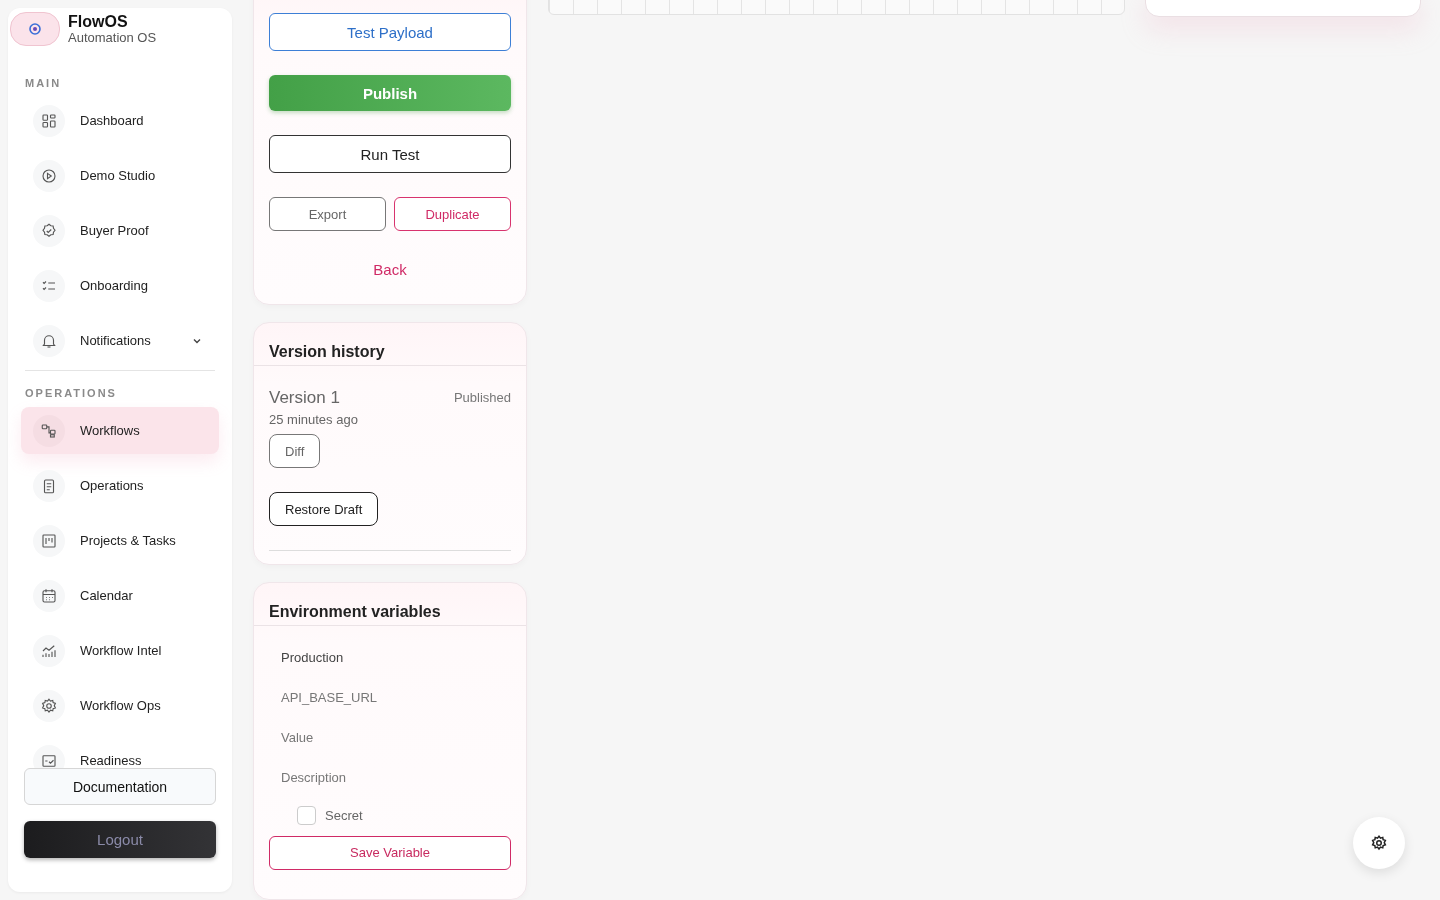  Describe the element at coordinates (120, 230) in the screenshot. I see `sidebar-item: Buyer Proof` at that location.